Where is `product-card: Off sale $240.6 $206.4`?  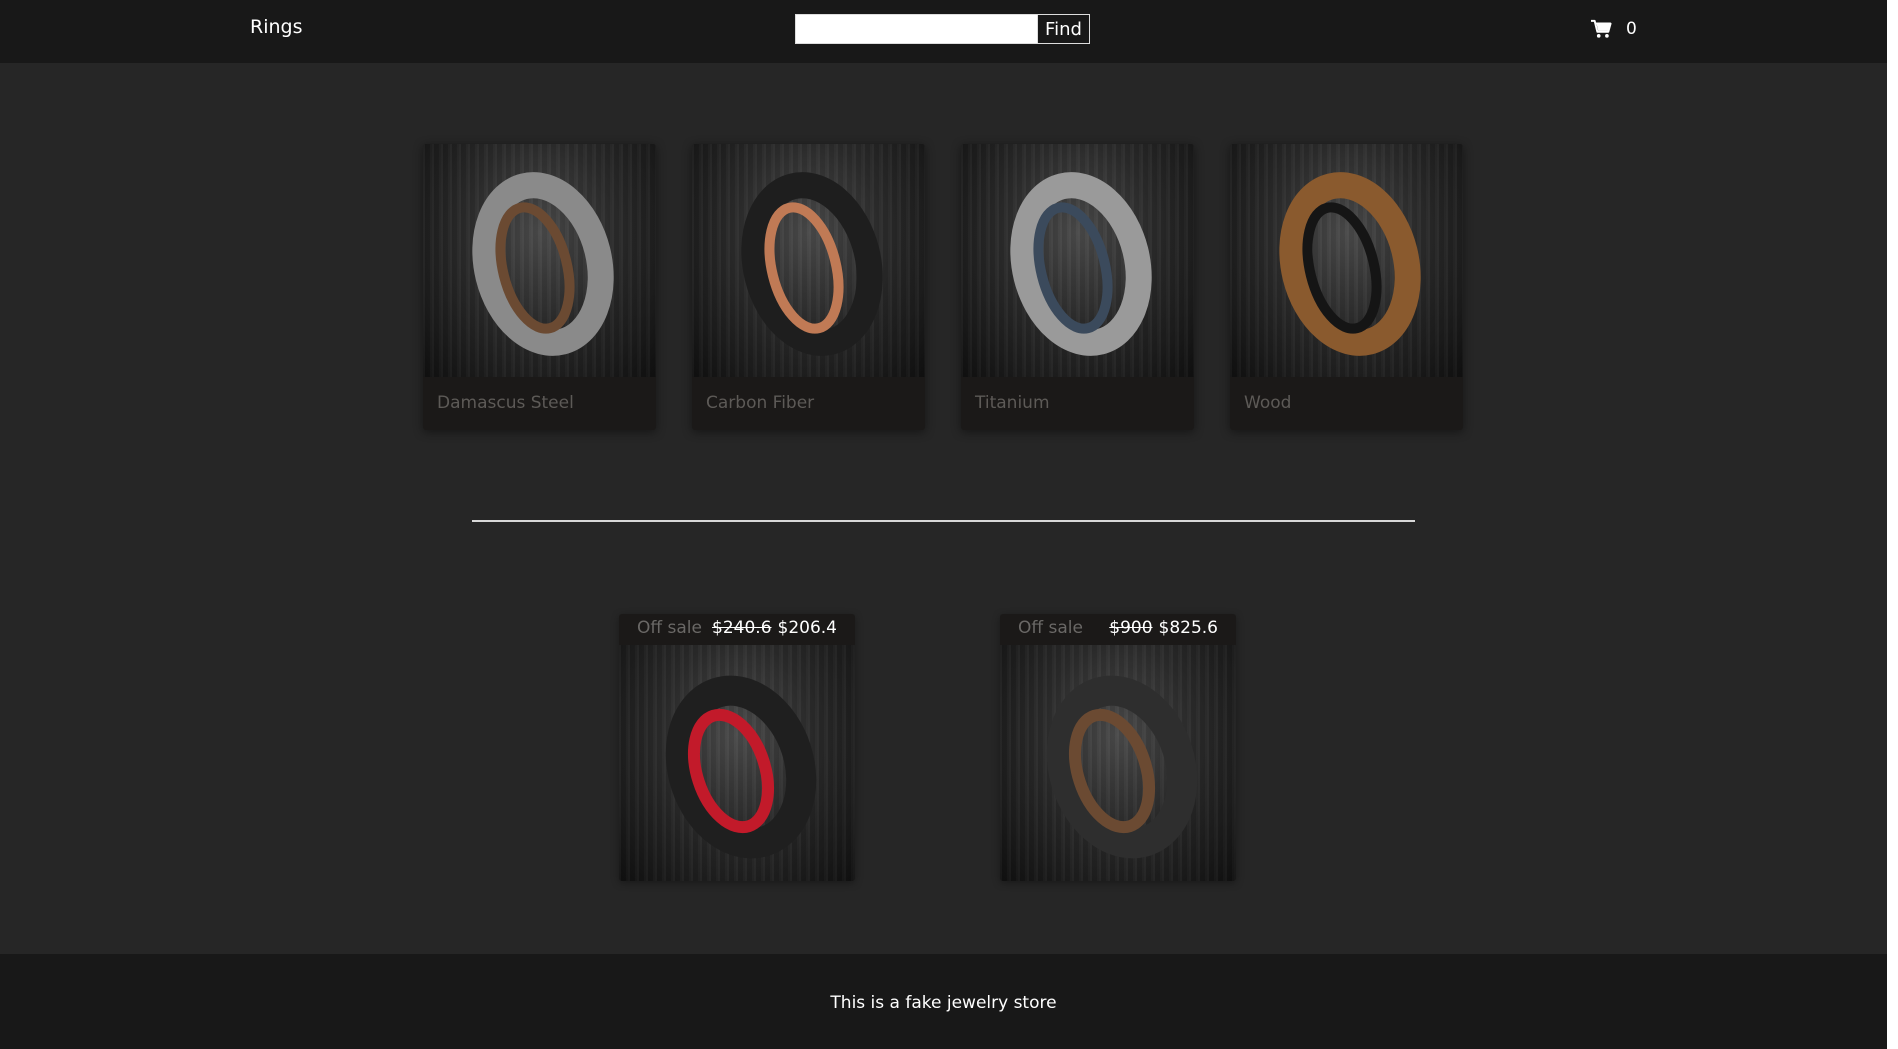 product-card: Off sale $240.6 $206.4 is located at coordinates (737, 747).